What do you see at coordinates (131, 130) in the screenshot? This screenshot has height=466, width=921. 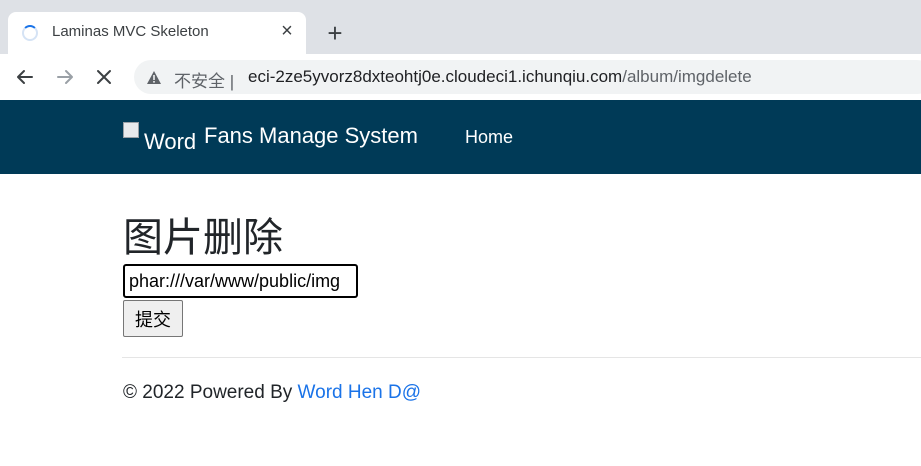 I see `broken-image-icon` at bounding box center [131, 130].